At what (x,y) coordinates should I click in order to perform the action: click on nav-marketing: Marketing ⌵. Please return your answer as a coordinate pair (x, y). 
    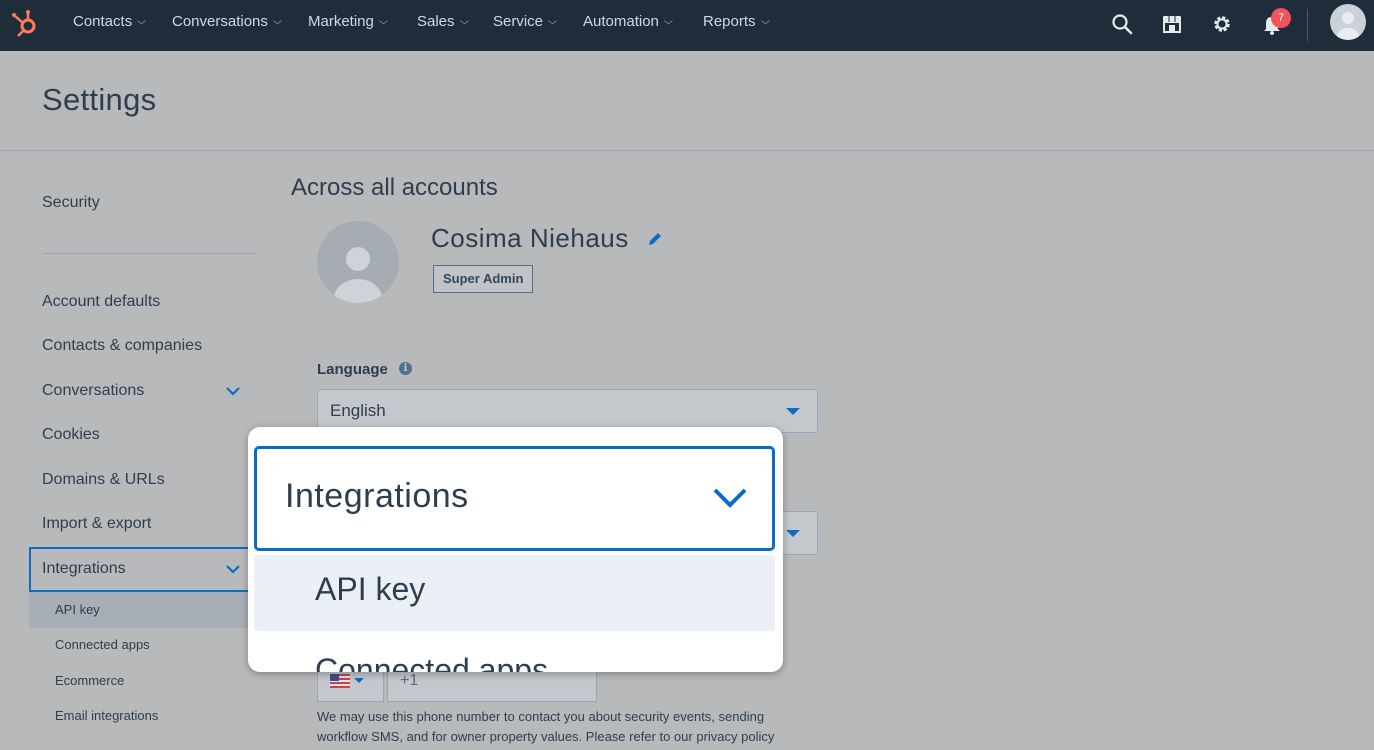
    Looking at the image, I should click on (348, 21).